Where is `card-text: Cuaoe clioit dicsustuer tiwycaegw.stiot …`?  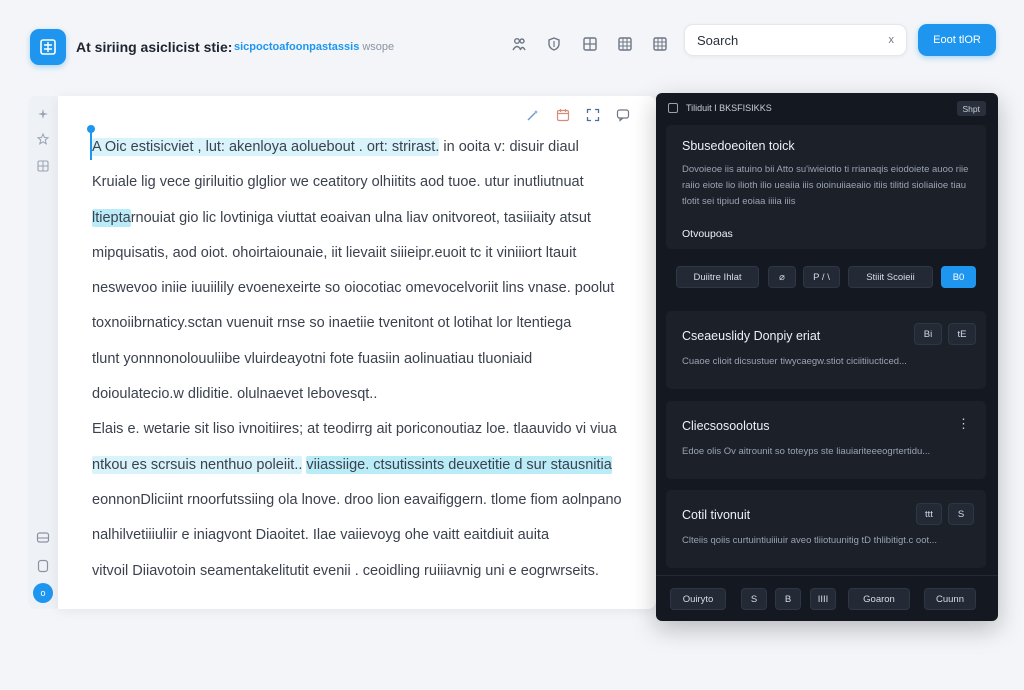 card-text: Cuaoe clioit dicsustuer tiwycaegw.stiot … is located at coordinates (794, 361).